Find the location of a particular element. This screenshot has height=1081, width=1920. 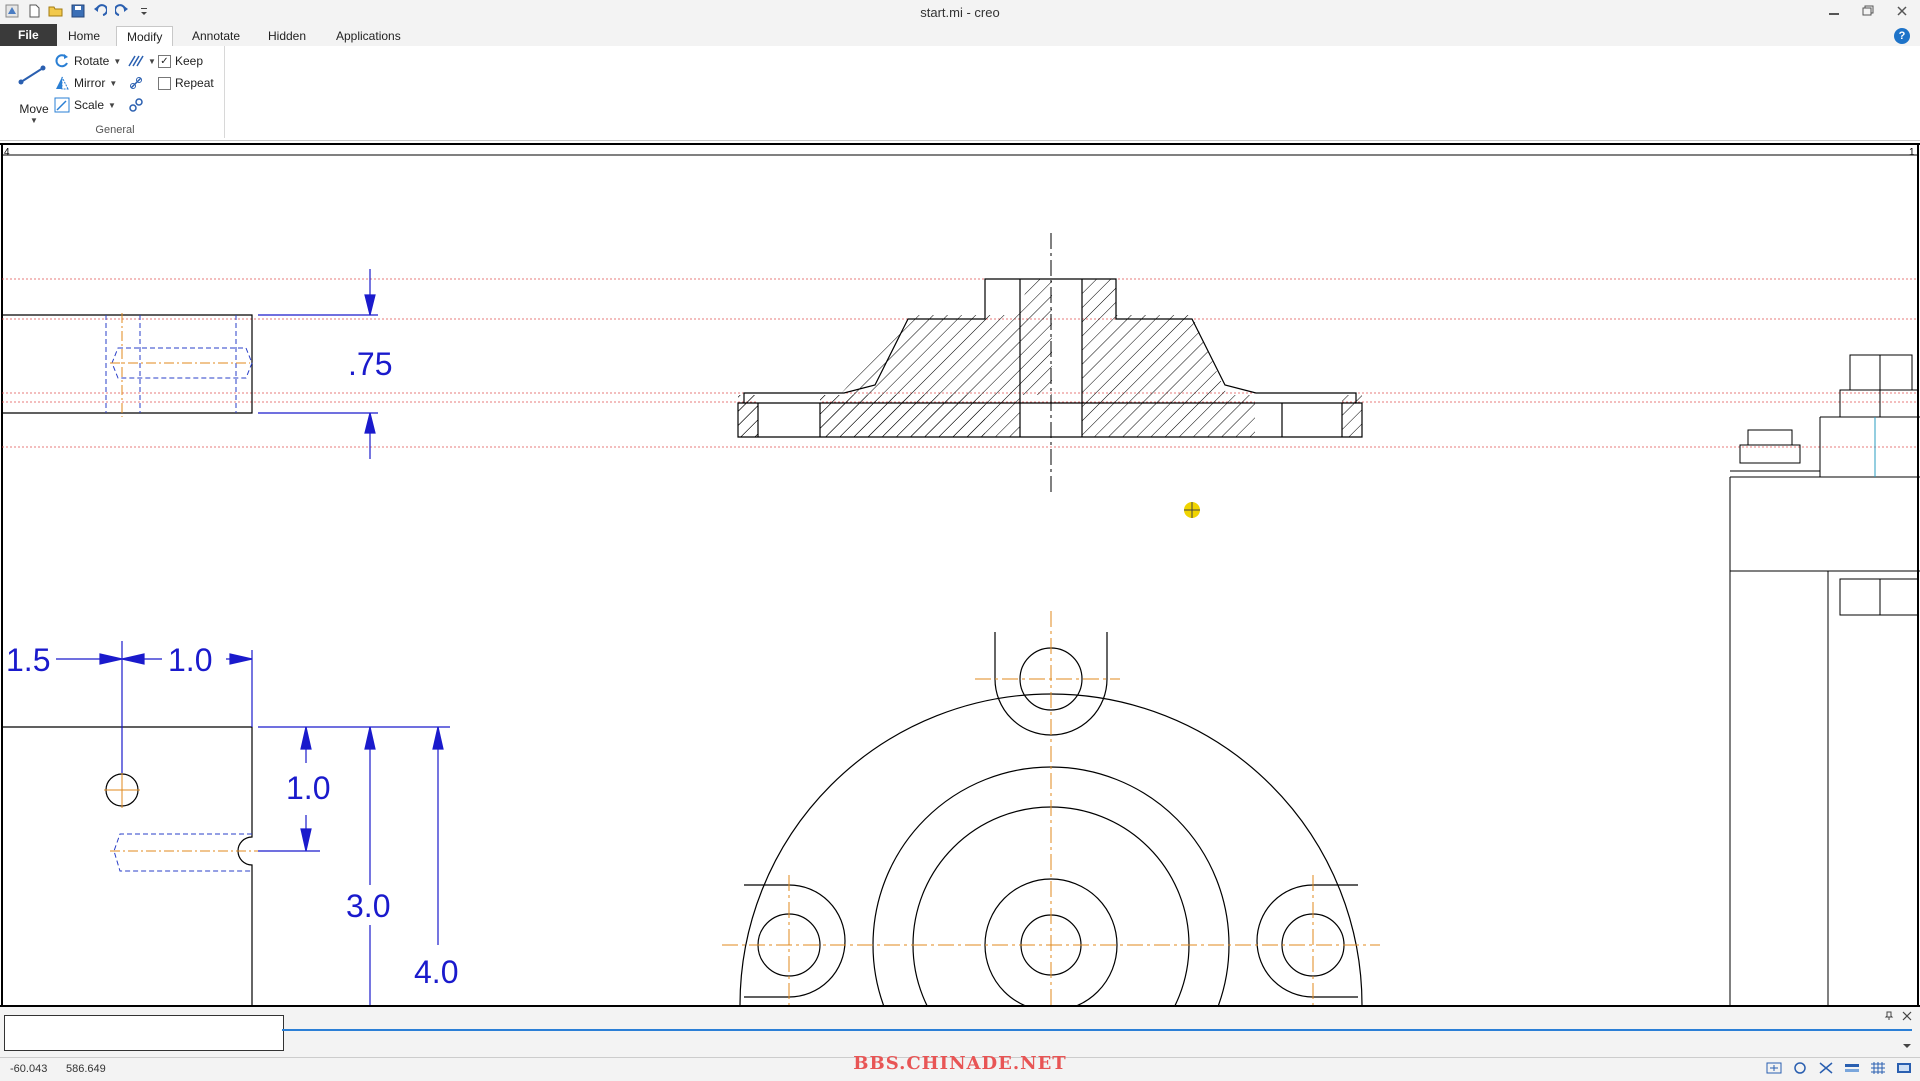

front-view is located at coordinates (1051, 808).